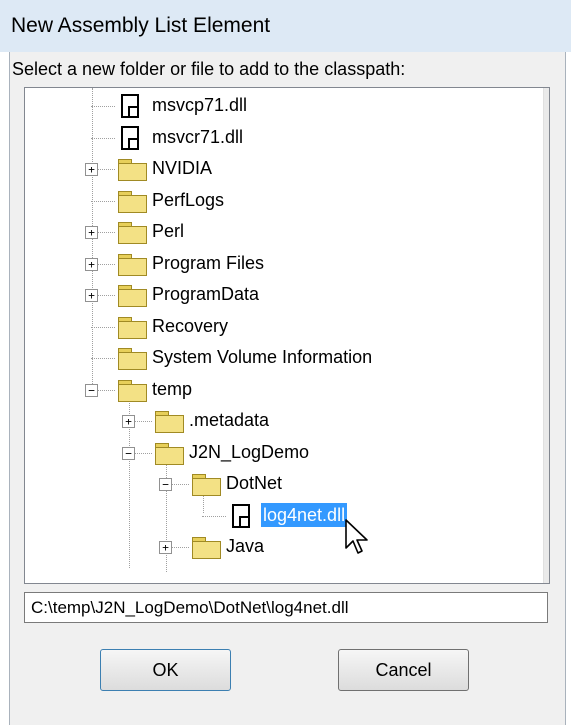 The image size is (571, 725). I want to click on tree-folder-item: + .metadata, so click(284, 422).